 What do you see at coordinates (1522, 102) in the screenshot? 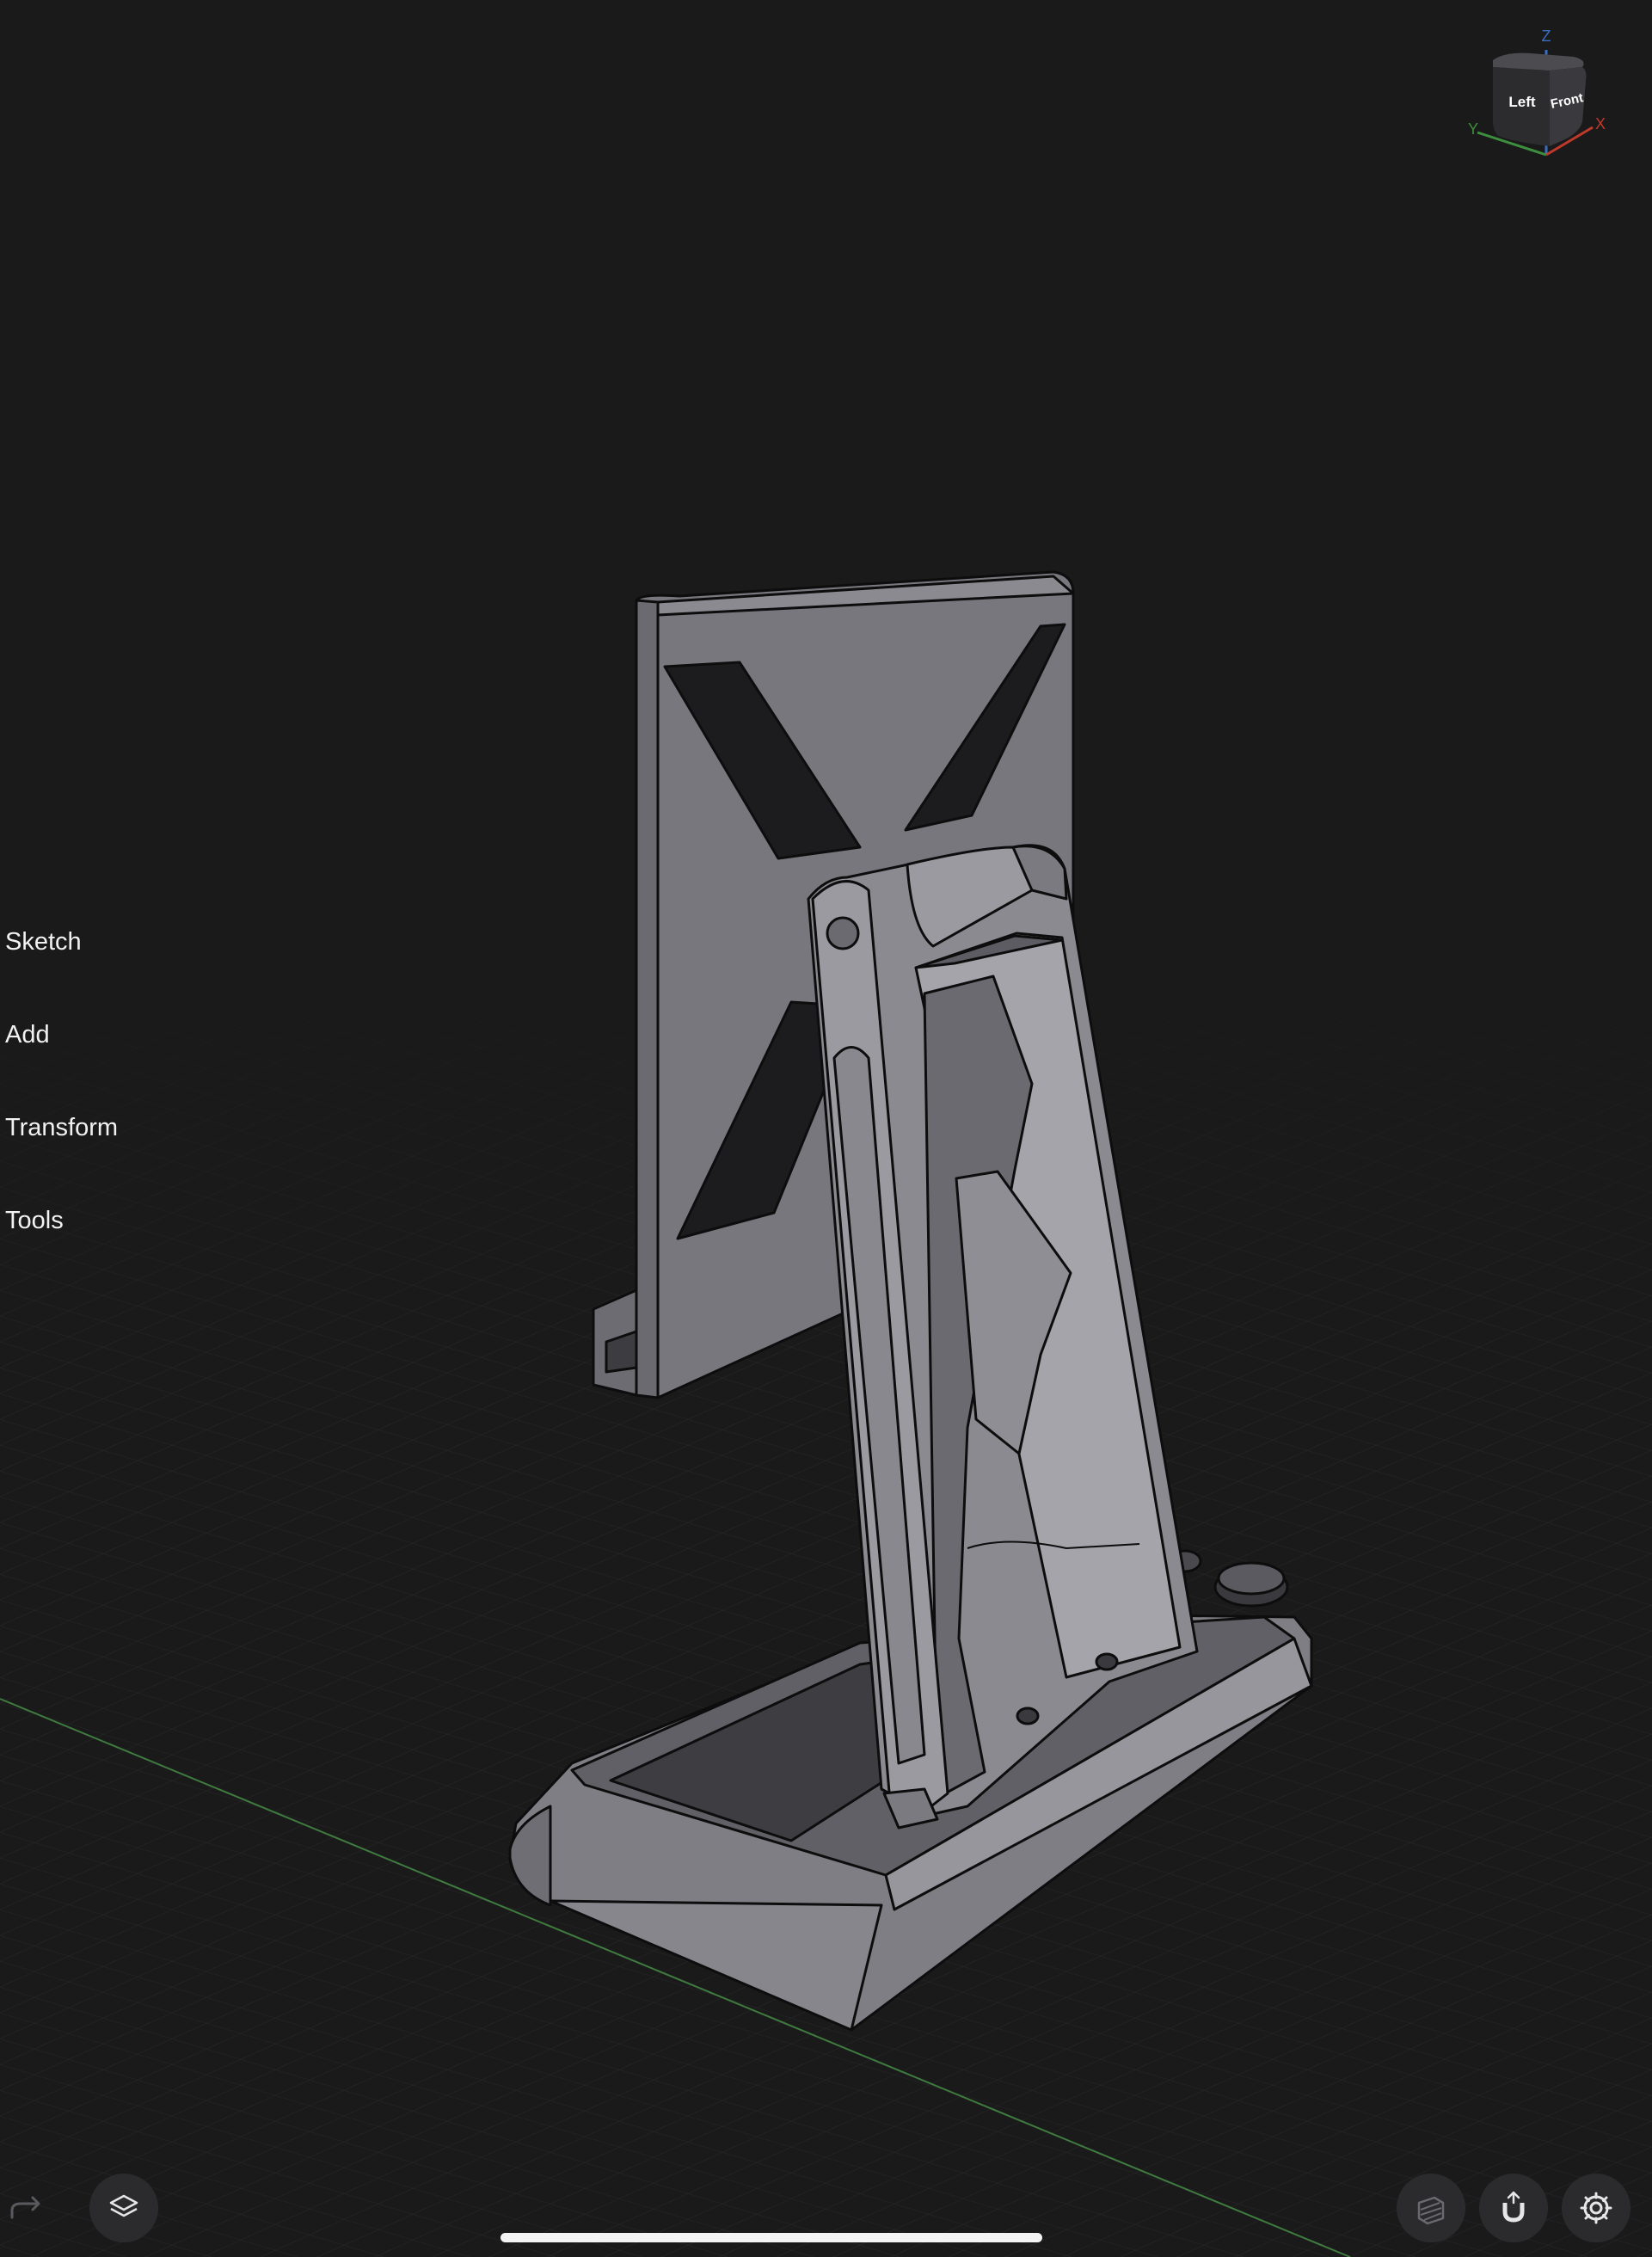
I see `cube-left-label: Left` at bounding box center [1522, 102].